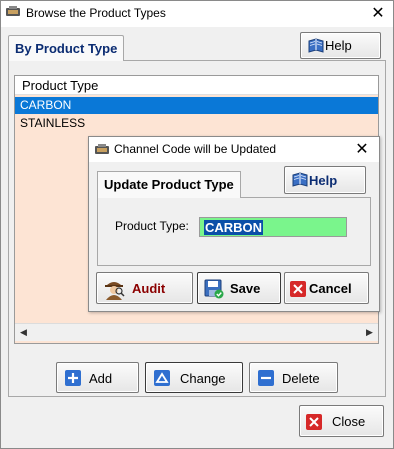 This screenshot has height=449, width=394. Describe the element at coordinates (73, 378) in the screenshot. I see `plus-icon` at that location.